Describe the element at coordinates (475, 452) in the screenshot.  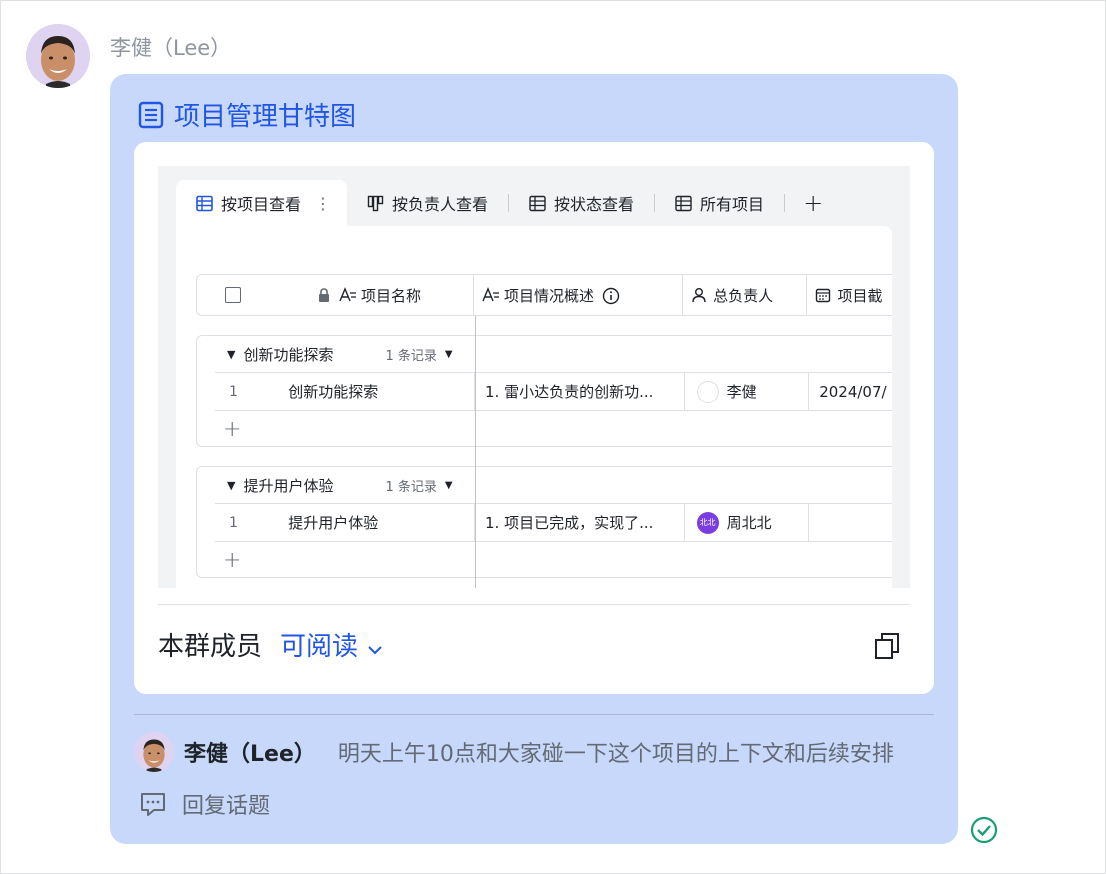
I see `frozen-column-divider` at that location.